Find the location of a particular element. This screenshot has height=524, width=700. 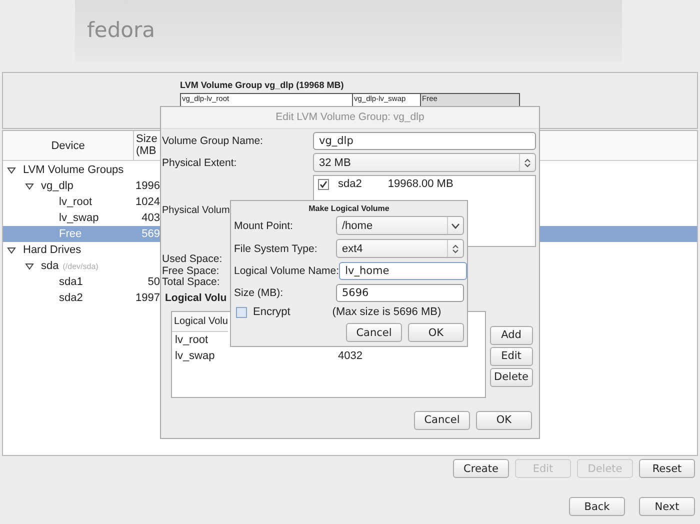

size-value: 1996 is located at coordinates (148, 186).